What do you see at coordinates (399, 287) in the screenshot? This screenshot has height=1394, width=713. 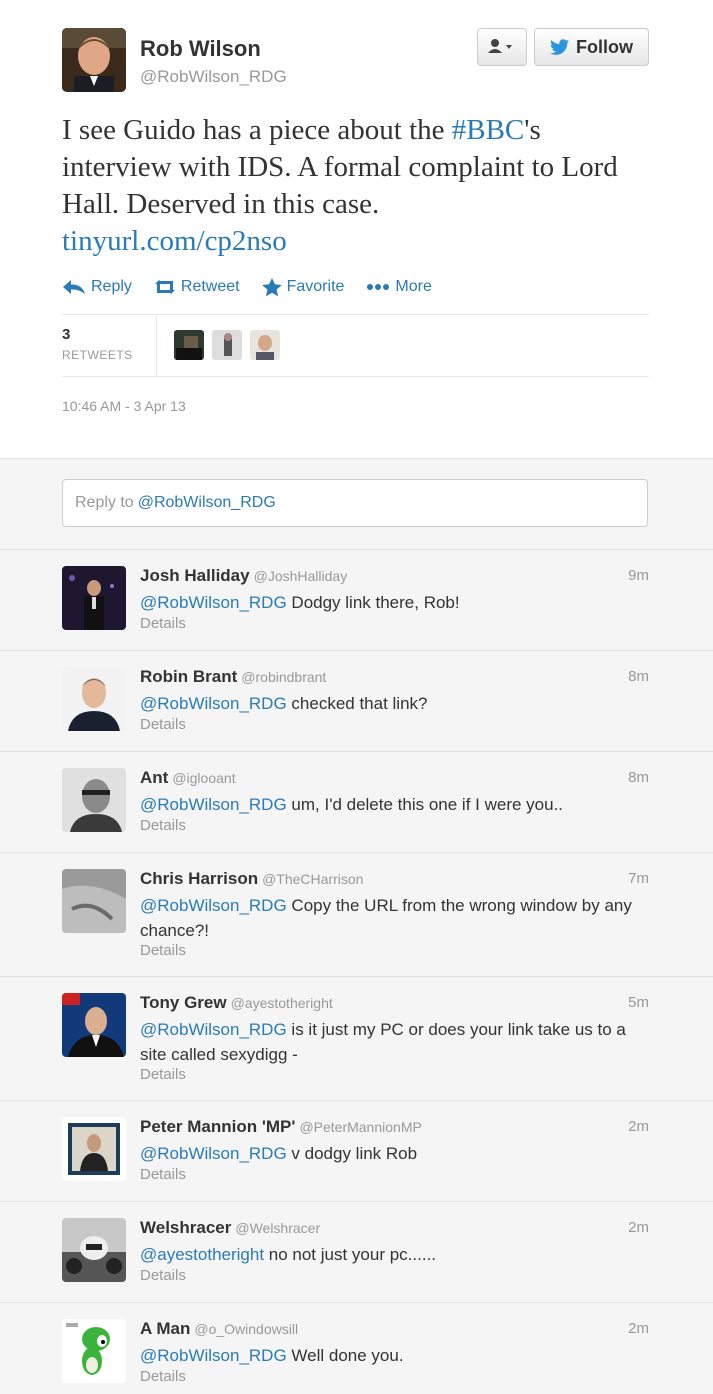 I see `more-action: More` at bounding box center [399, 287].